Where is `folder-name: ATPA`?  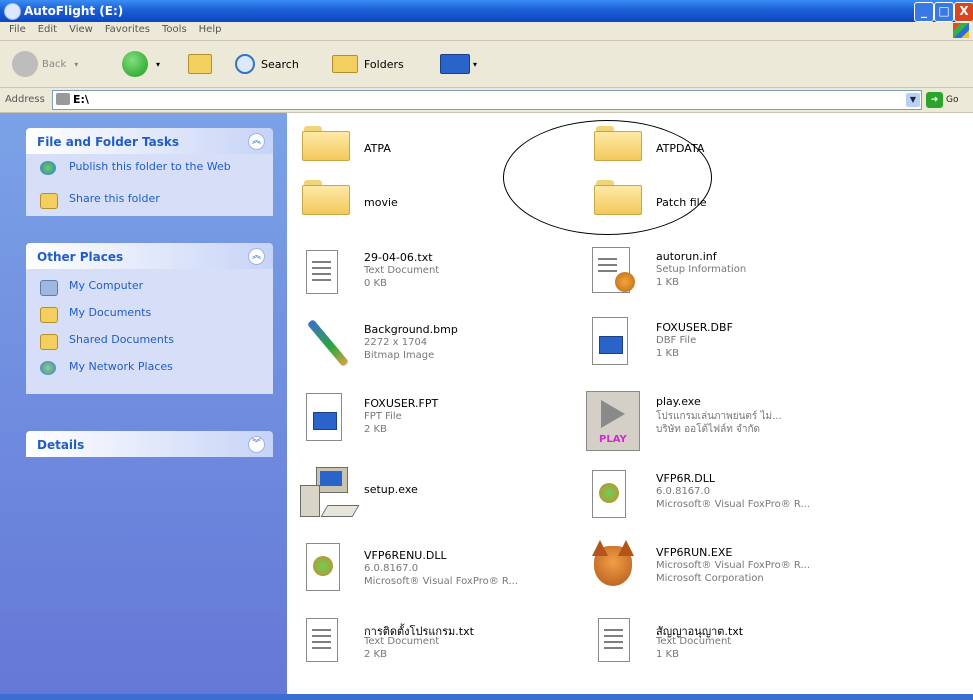
folder-name: ATPA is located at coordinates (377, 148).